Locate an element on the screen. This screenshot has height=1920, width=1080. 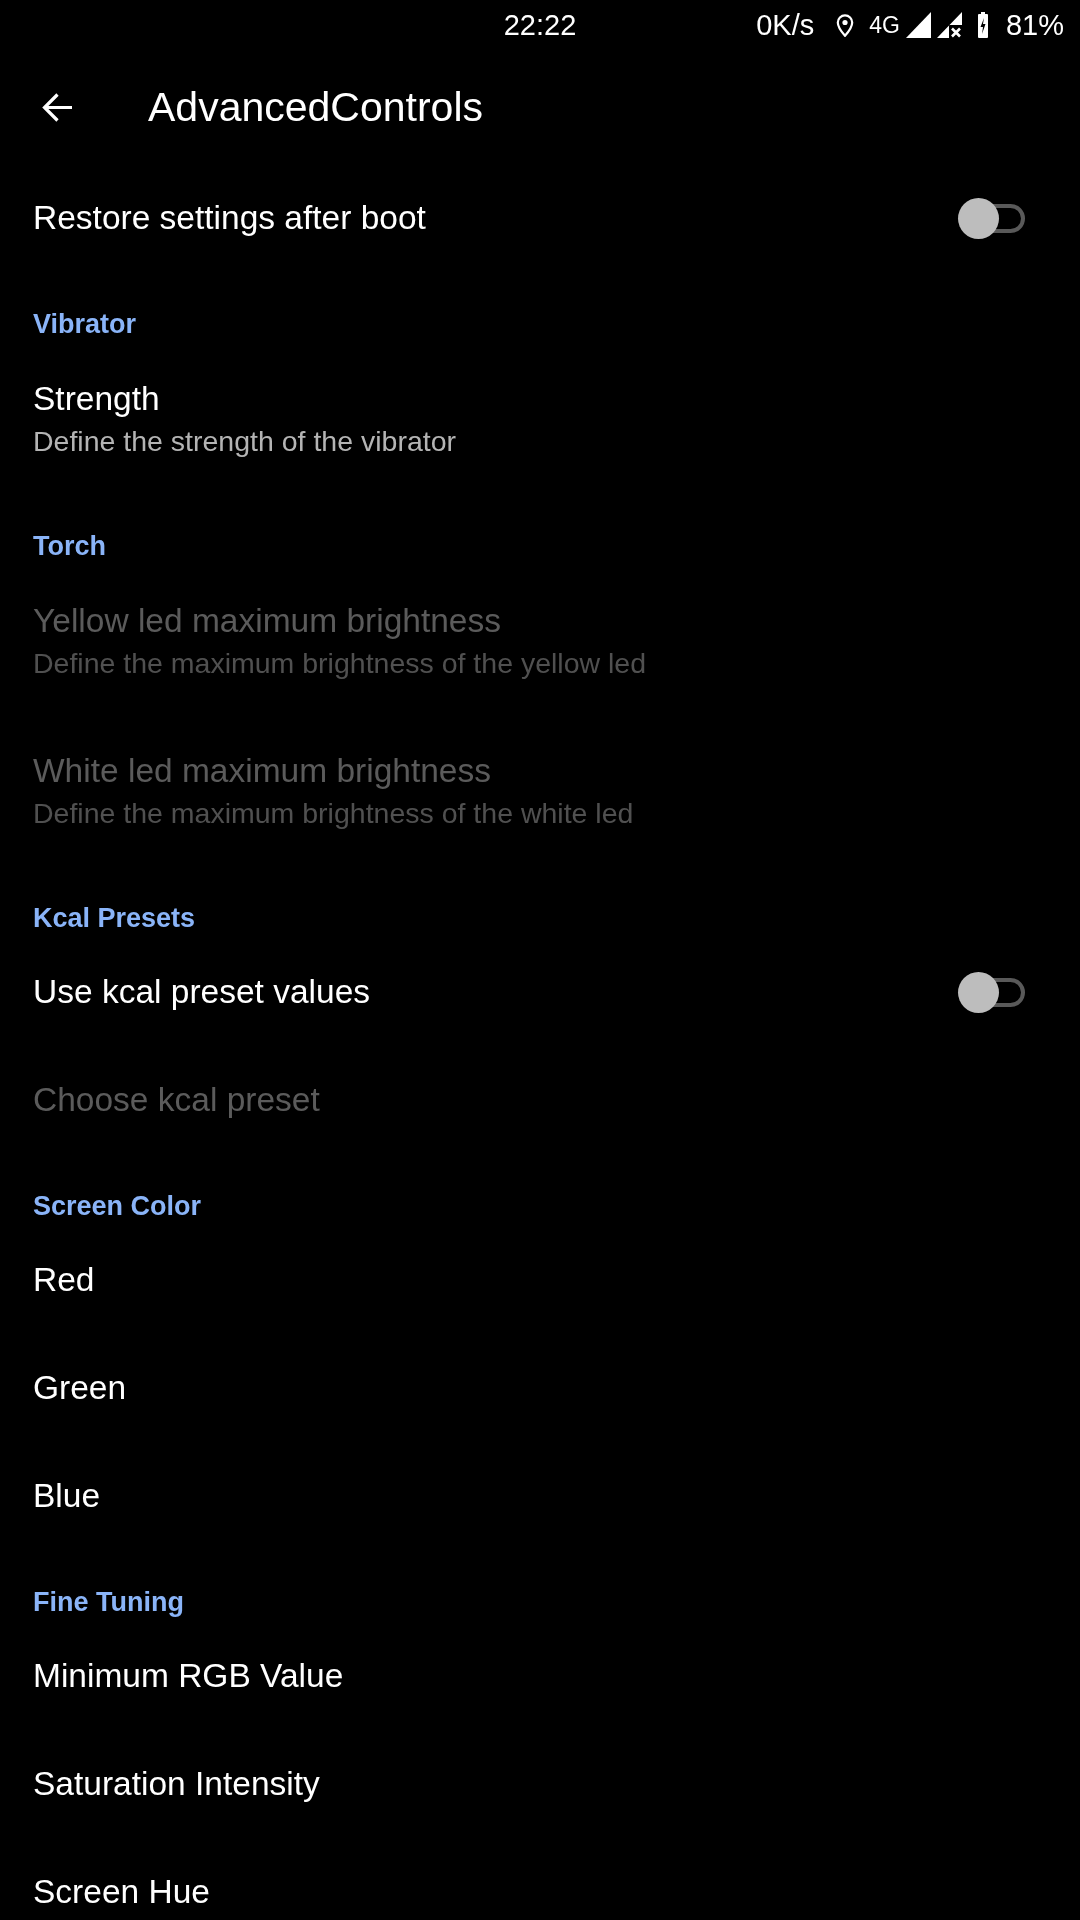
setting-title: Minimum RGB Value is located at coordinates (188, 1676).